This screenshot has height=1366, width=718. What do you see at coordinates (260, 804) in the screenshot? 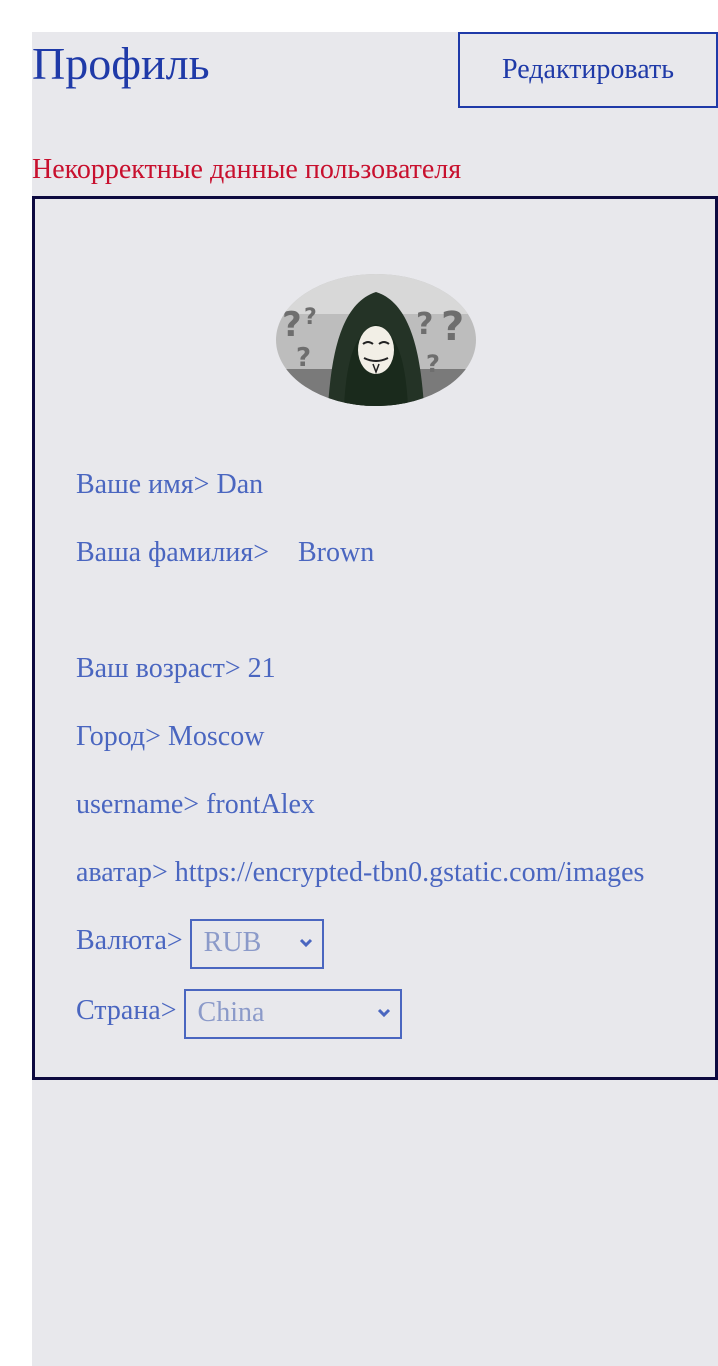
I see `username-value: frontAlex` at bounding box center [260, 804].